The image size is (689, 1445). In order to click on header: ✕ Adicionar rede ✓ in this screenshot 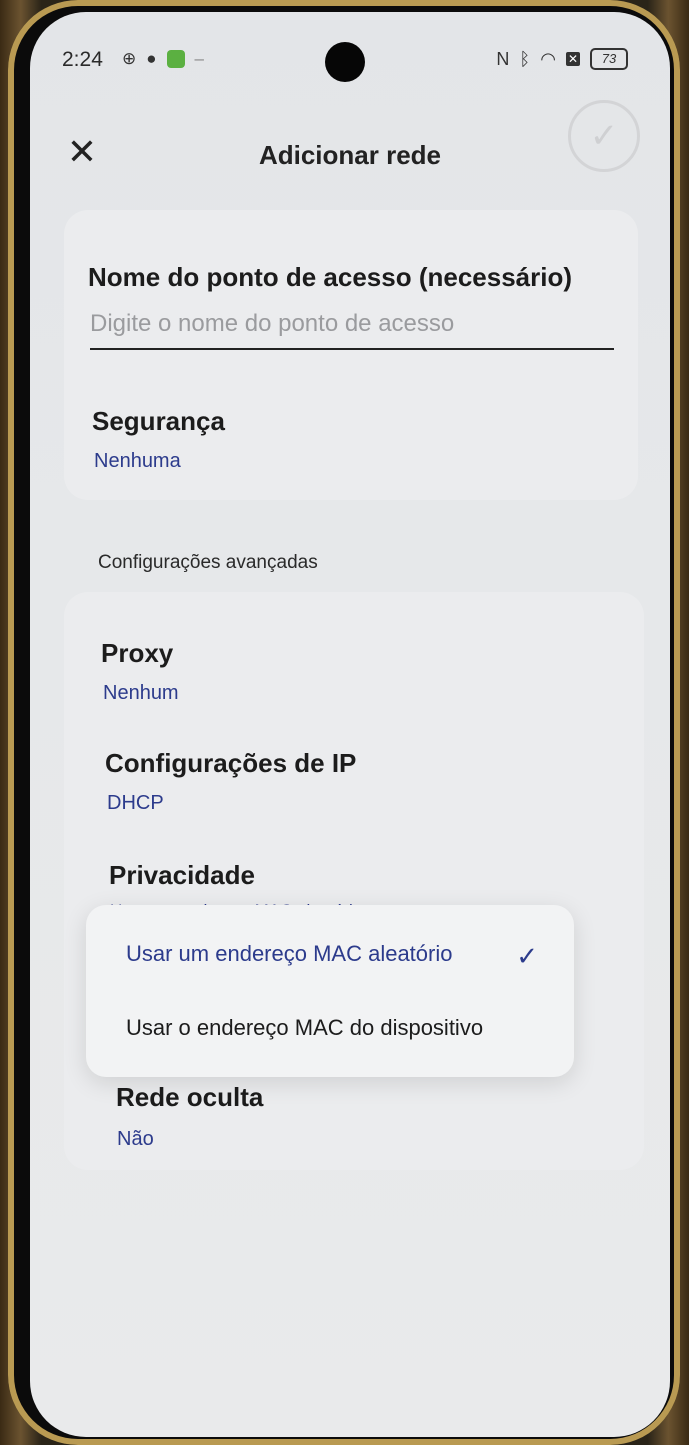, I will do `click(350, 146)`.